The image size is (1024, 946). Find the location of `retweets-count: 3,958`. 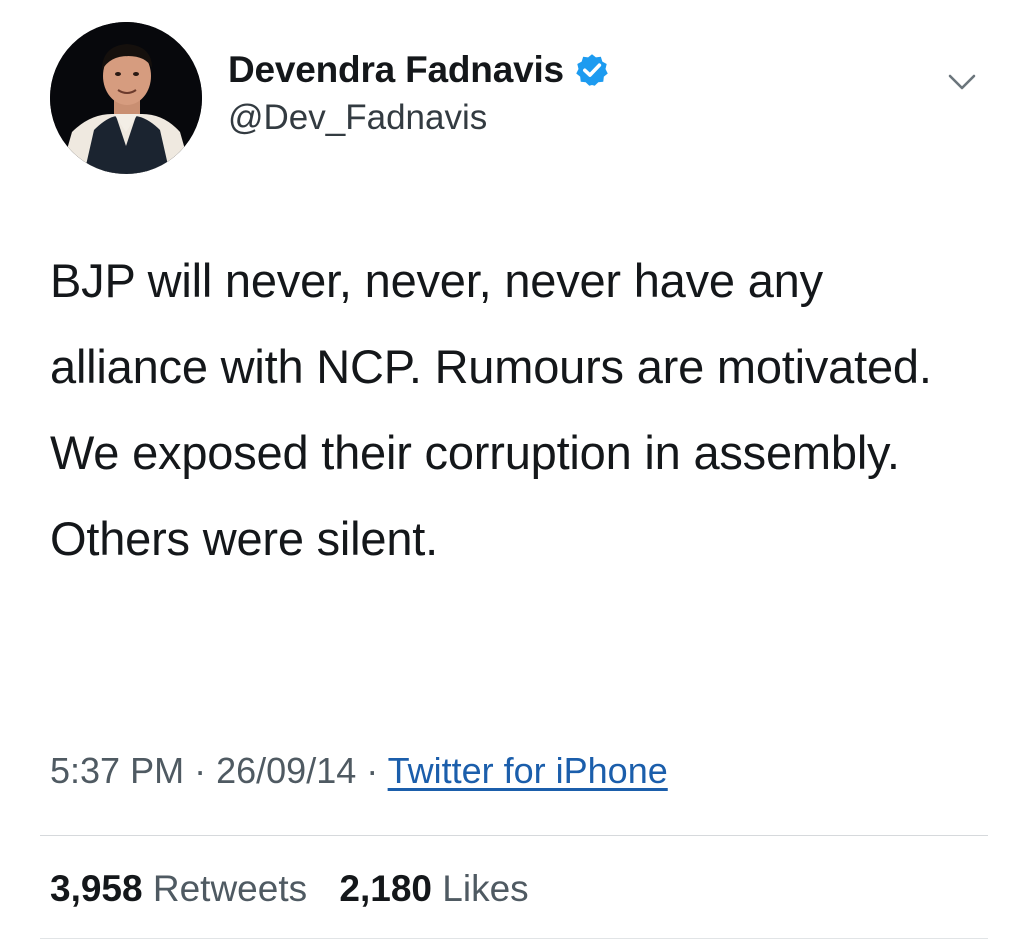

retweets-count: 3,958 is located at coordinates (96, 888).